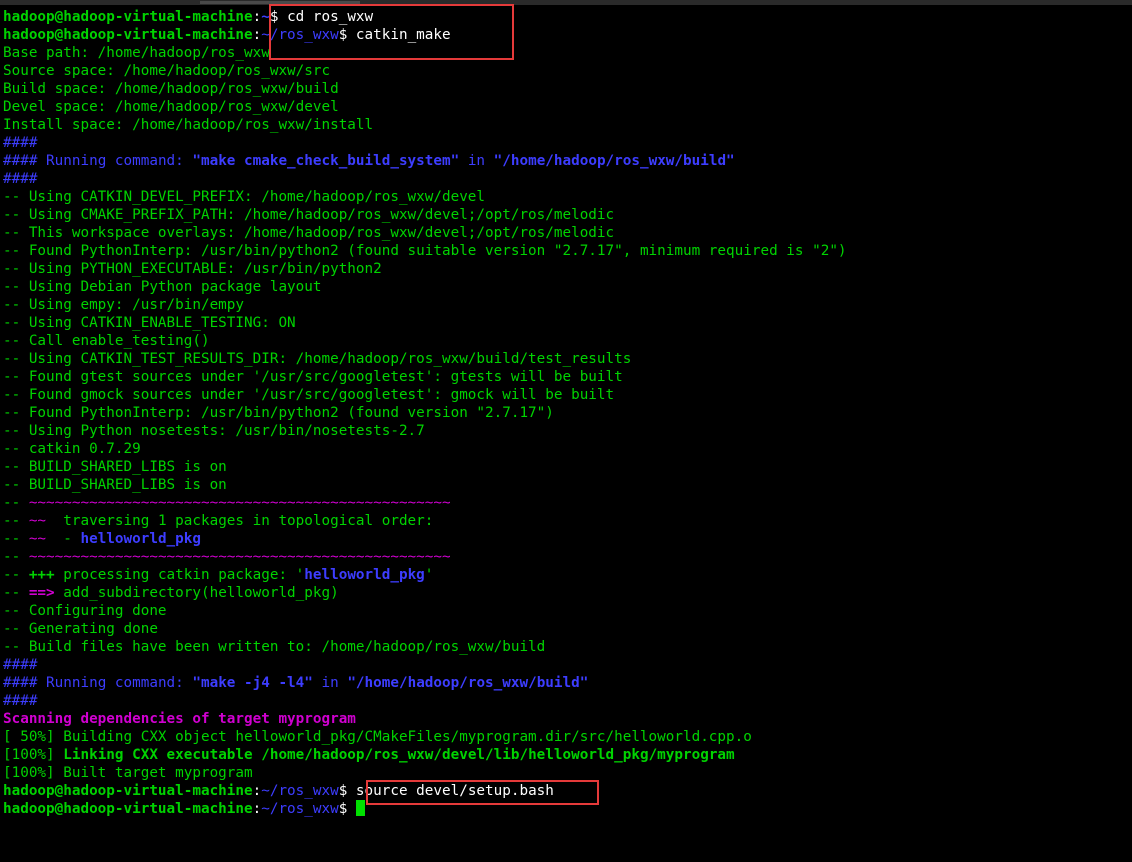 This screenshot has height=862, width=1132. I want to click on top-bar-fragment, so click(280, 2).